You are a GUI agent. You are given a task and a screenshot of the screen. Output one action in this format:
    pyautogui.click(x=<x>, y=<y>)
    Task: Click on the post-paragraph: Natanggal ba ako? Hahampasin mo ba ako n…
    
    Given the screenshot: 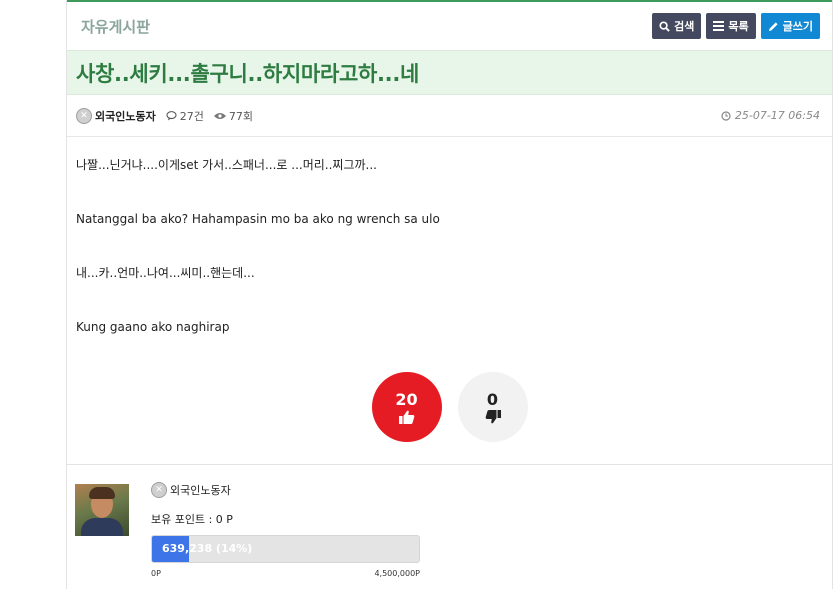 What is the action you would take?
    pyautogui.click(x=258, y=219)
    